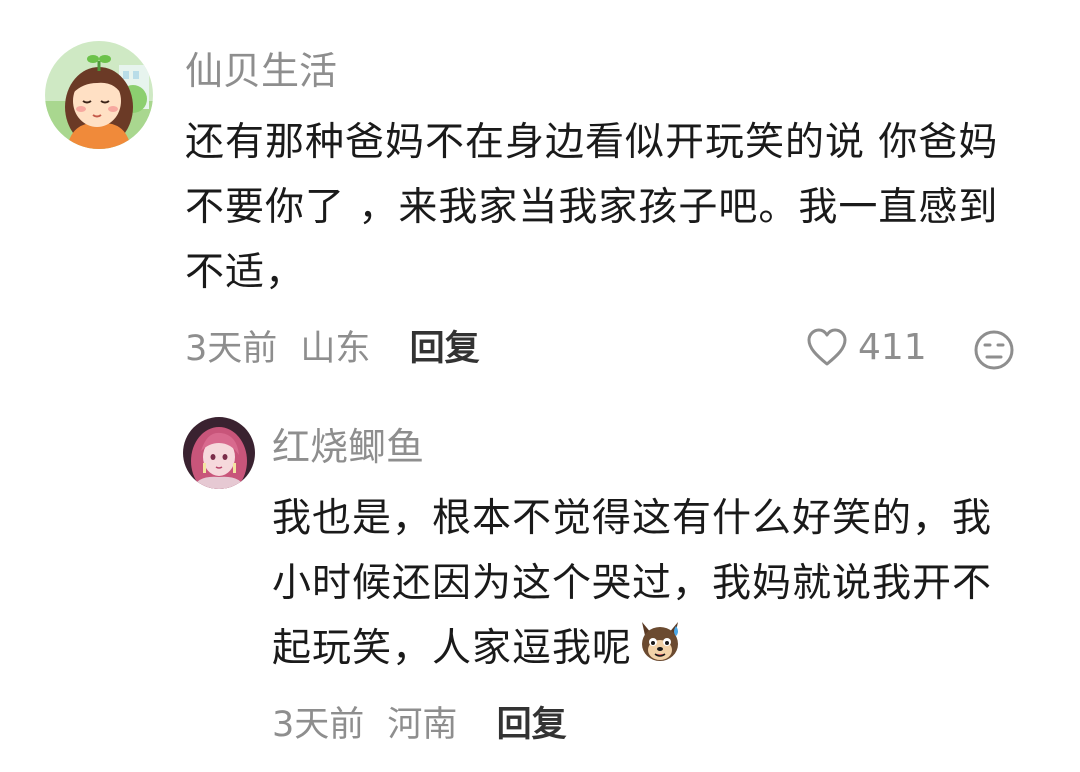  I want to click on comment-meta: 3天前 山东 回复, so click(332, 349).